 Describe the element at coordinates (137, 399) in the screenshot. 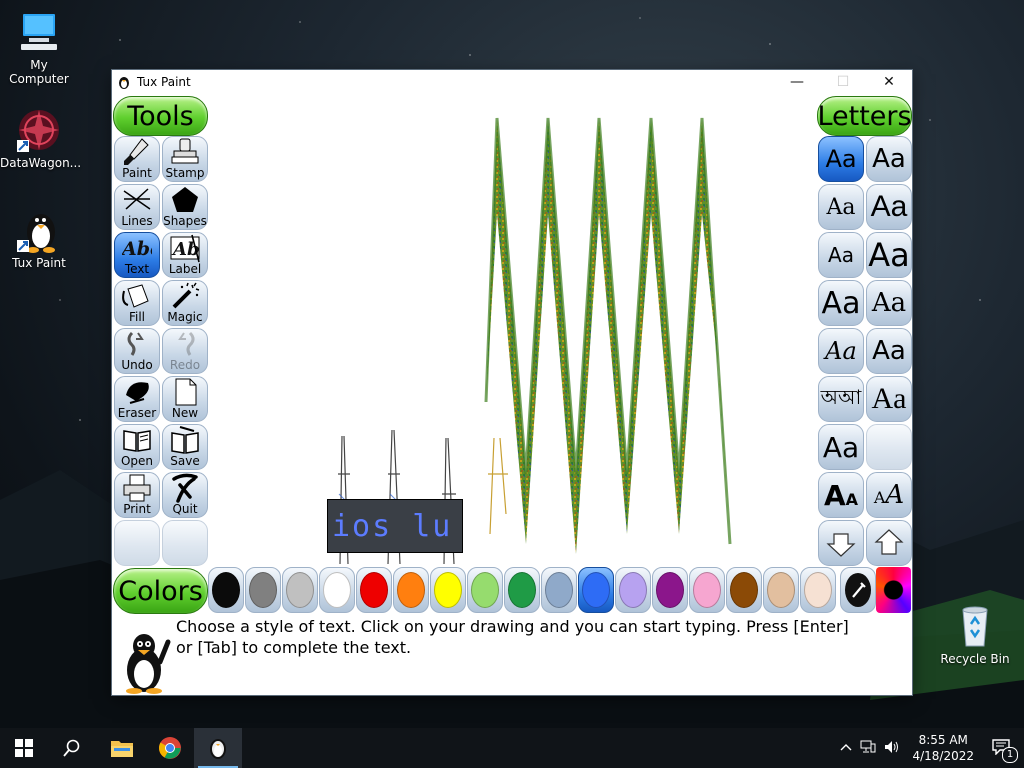

I see `tool-eraser-button: Eraser` at that location.